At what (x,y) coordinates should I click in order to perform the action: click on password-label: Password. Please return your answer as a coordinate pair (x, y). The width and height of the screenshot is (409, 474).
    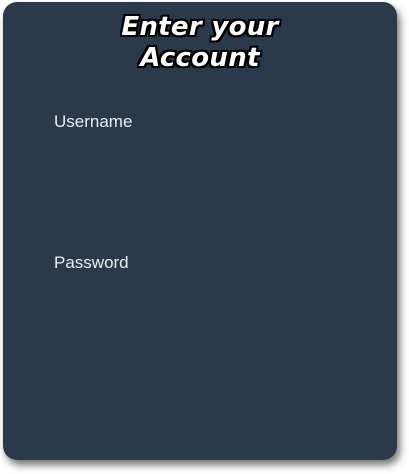
    Looking at the image, I should click on (91, 262).